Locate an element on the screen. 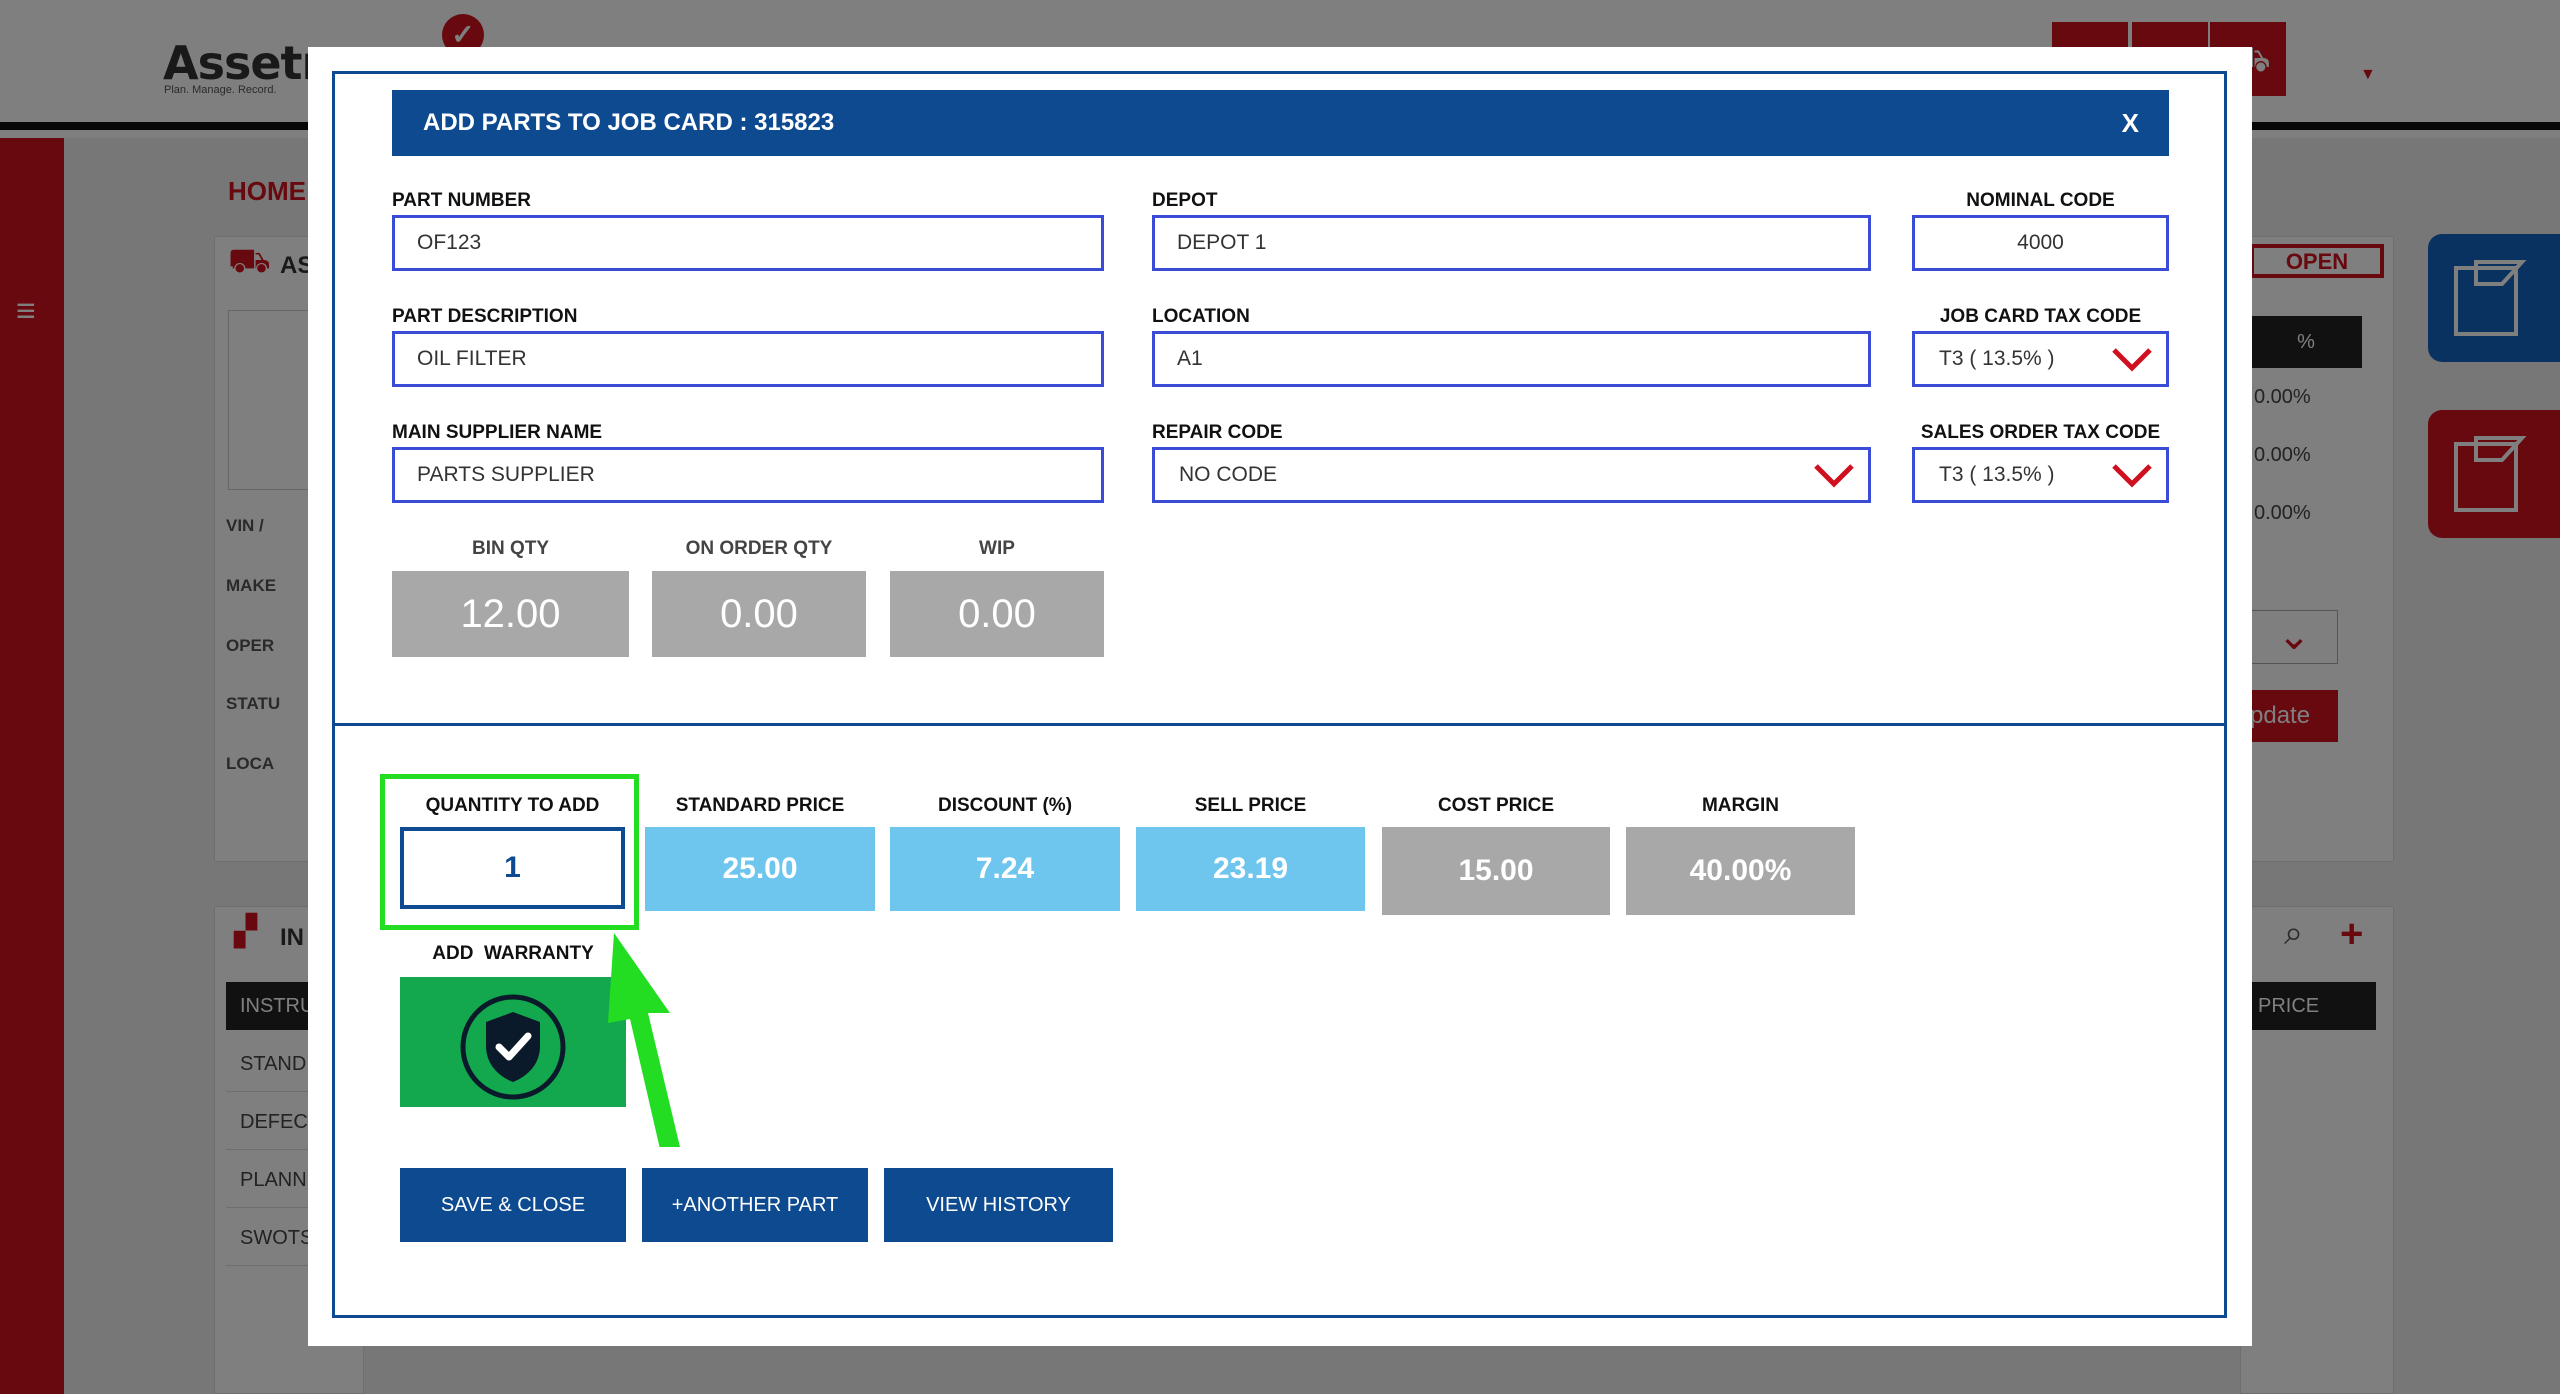 This screenshot has height=1394, width=2560. location-label: LOCATION is located at coordinates (1201, 316).